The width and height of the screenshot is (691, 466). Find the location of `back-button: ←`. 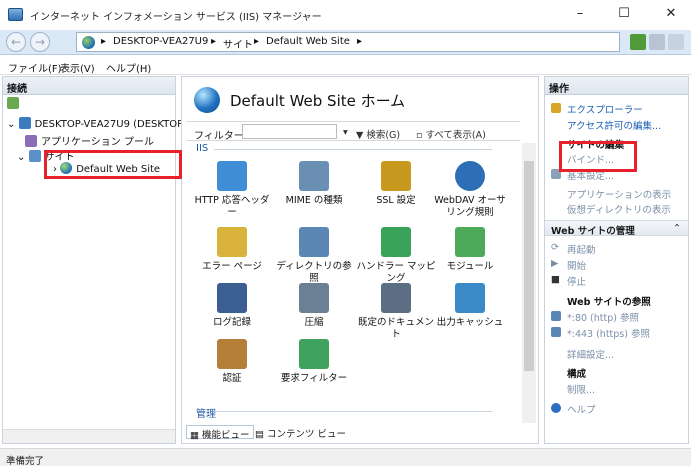

back-button: ← is located at coordinates (16, 42).